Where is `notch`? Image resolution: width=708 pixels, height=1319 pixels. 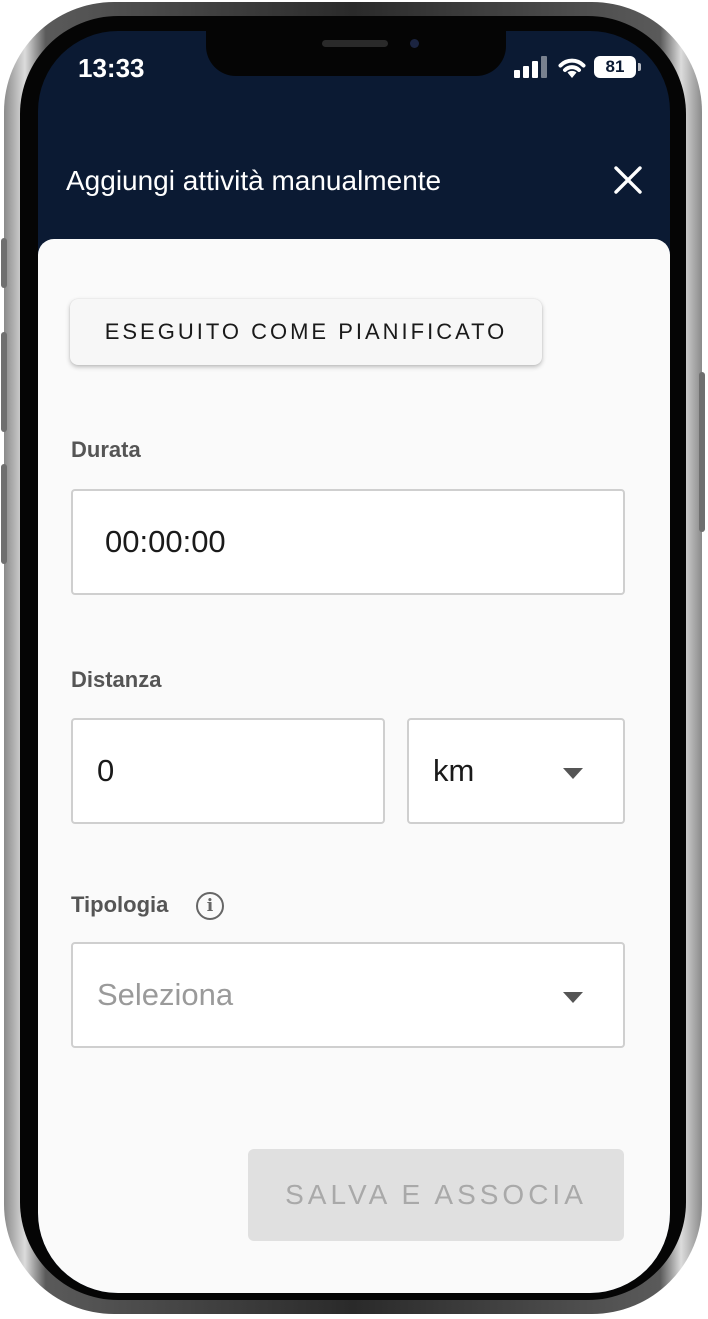 notch is located at coordinates (356, 53).